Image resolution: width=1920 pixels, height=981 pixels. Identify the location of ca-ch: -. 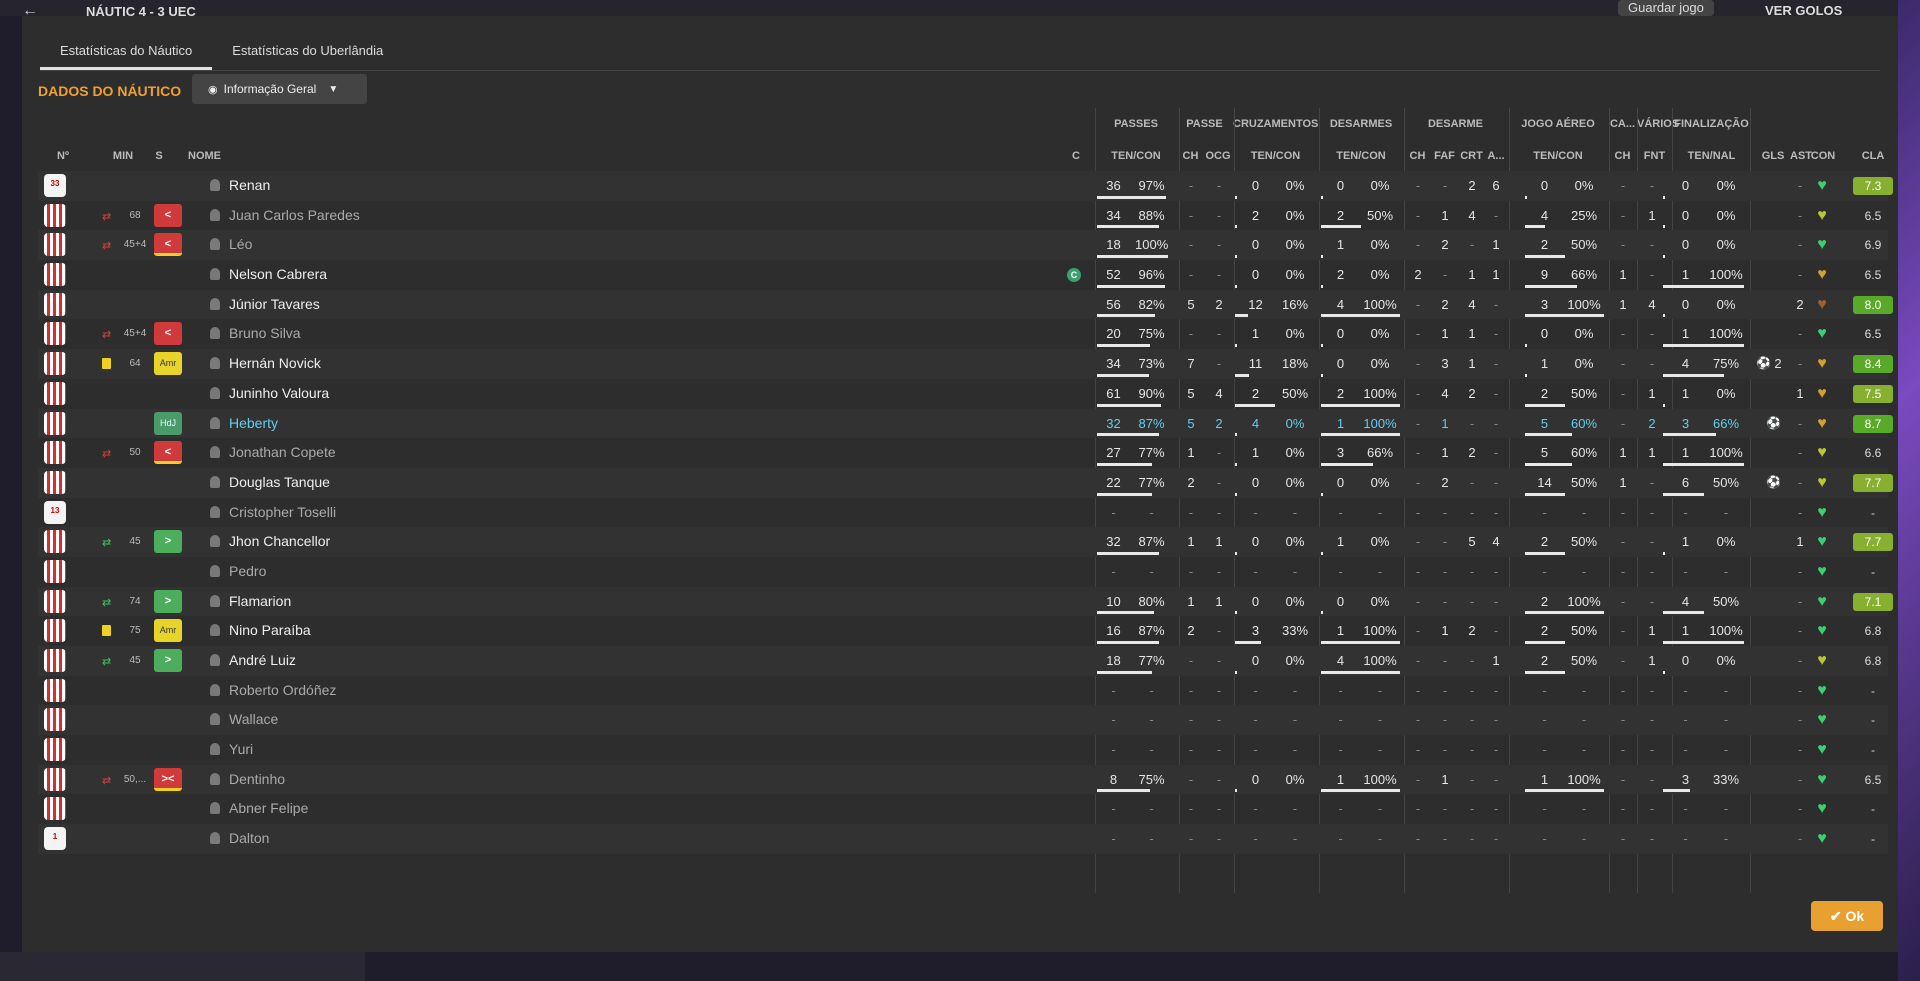
(1623, 750).